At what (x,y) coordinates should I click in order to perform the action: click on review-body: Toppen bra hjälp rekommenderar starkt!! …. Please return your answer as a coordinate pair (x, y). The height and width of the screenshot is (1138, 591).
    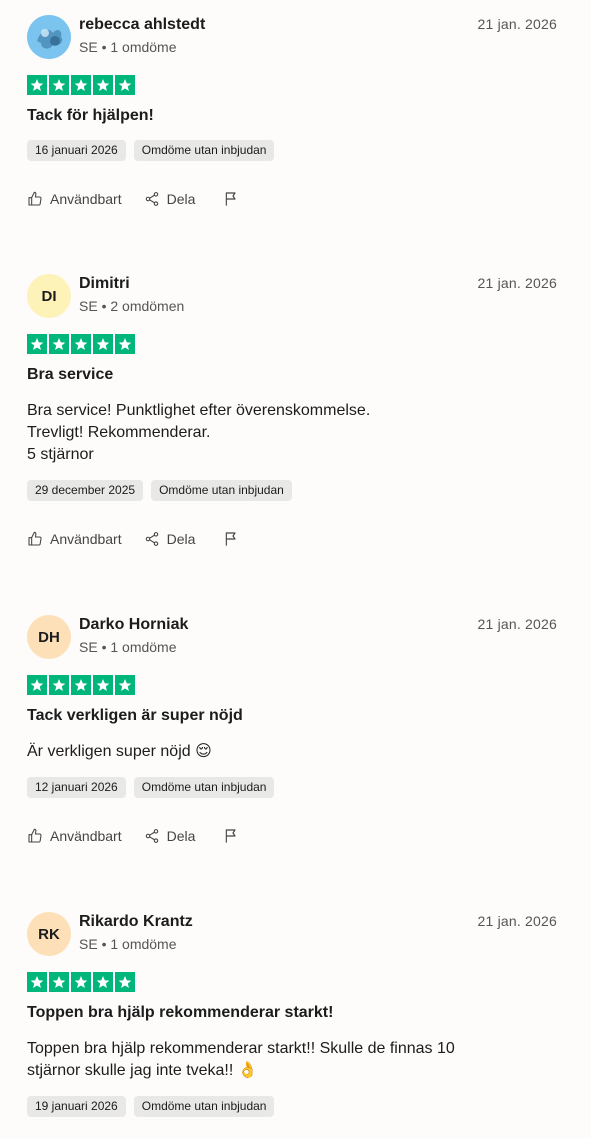
    Looking at the image, I should click on (241, 1059).